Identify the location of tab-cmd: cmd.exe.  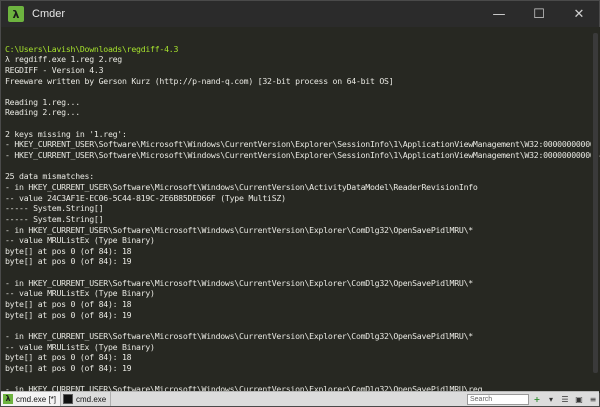
(86, 399).